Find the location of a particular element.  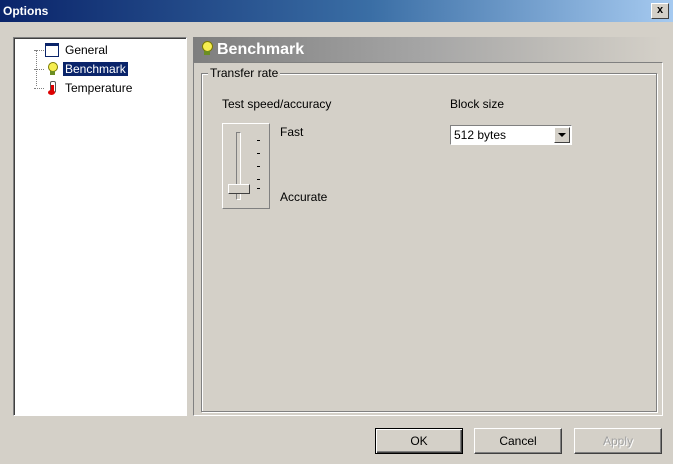

block-size-label: Block size is located at coordinates (477, 104).